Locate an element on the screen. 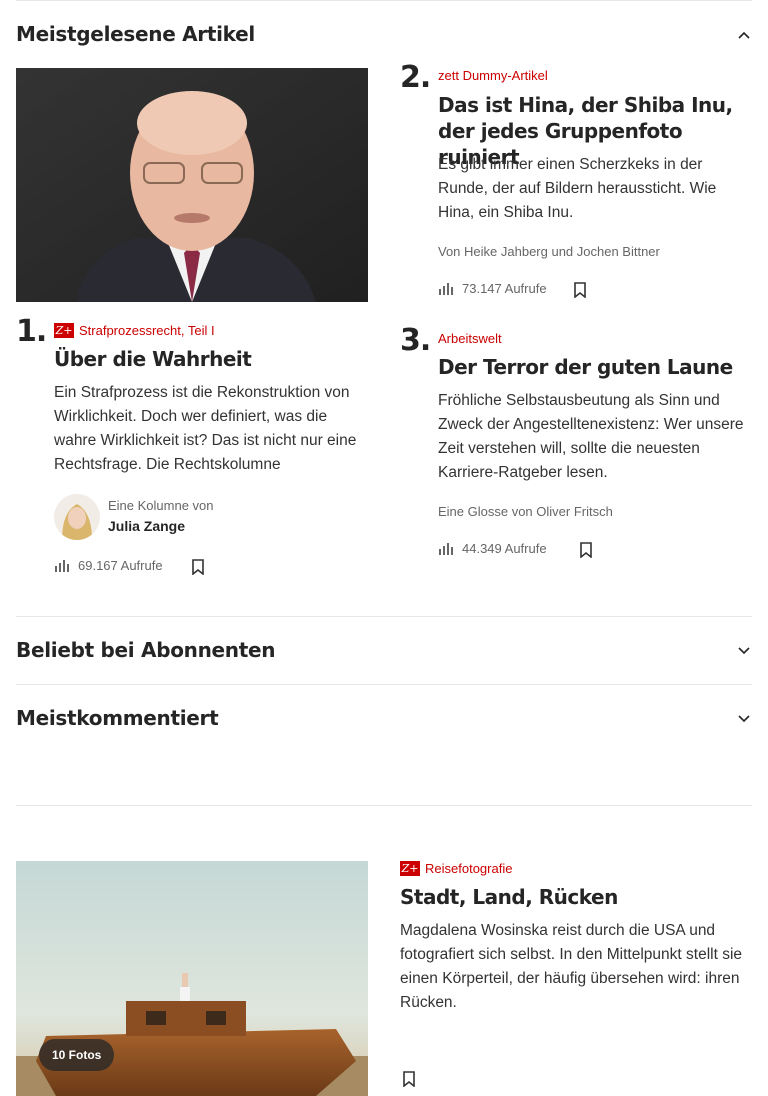  article-2-views: 73.147 Aufrufe is located at coordinates (492, 288).